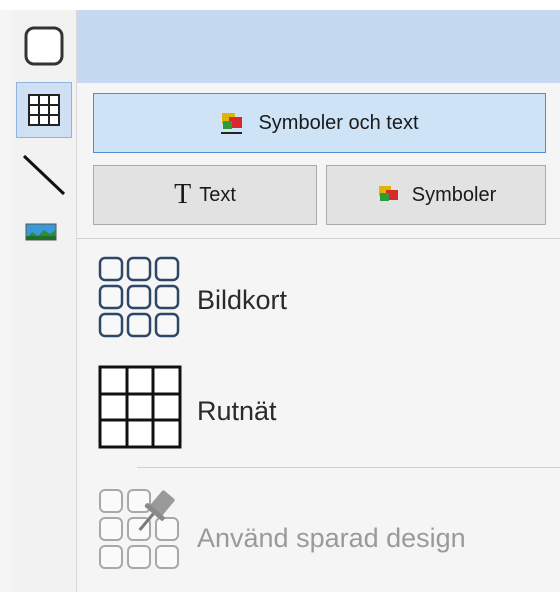 The height and width of the screenshot is (592, 560). Describe the element at coordinates (140, 407) in the screenshot. I see `table-grid-icon` at that location.